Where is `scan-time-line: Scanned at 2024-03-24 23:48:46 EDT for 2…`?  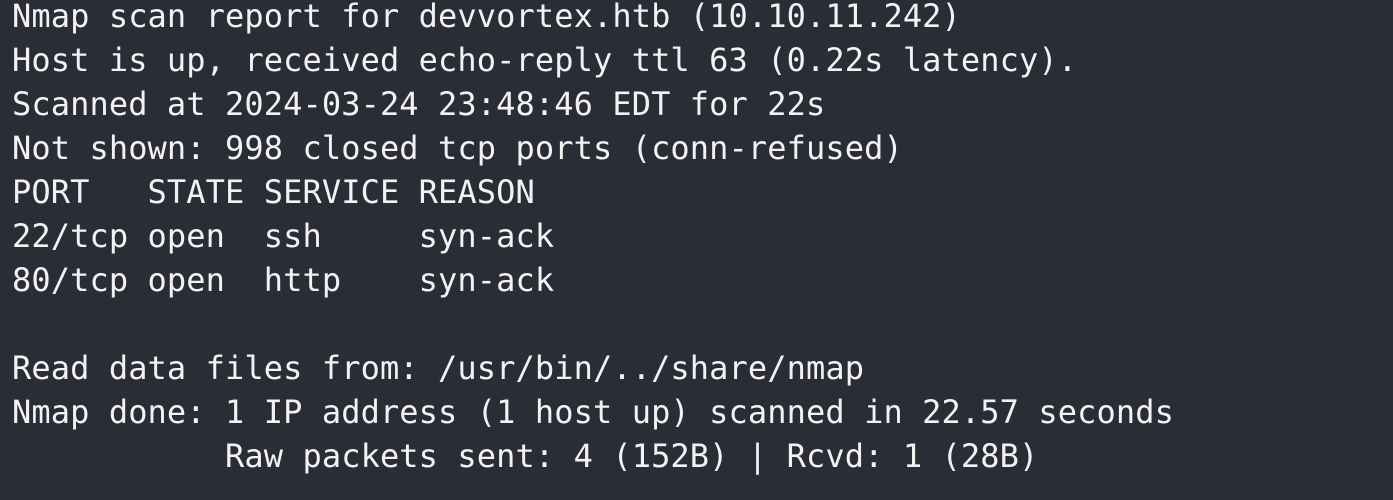 scan-time-line: Scanned at 2024-03-24 23:48:46 EDT for 2… is located at coordinates (419, 104).